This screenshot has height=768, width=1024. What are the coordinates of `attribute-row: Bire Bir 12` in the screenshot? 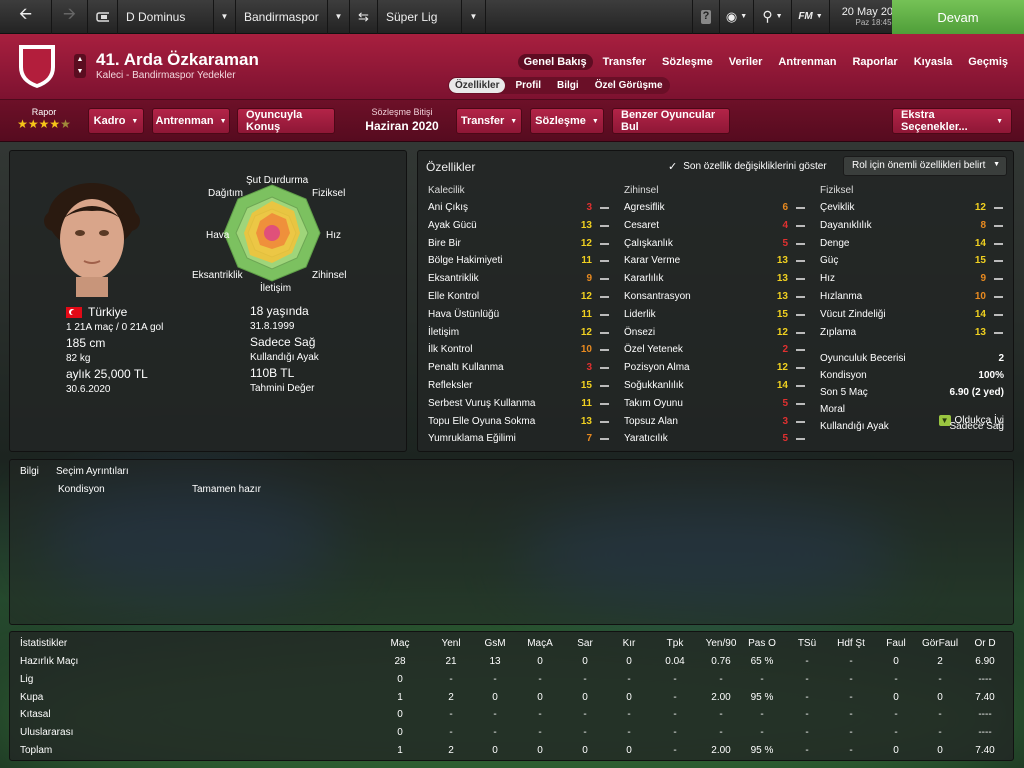 It's located at (520, 243).